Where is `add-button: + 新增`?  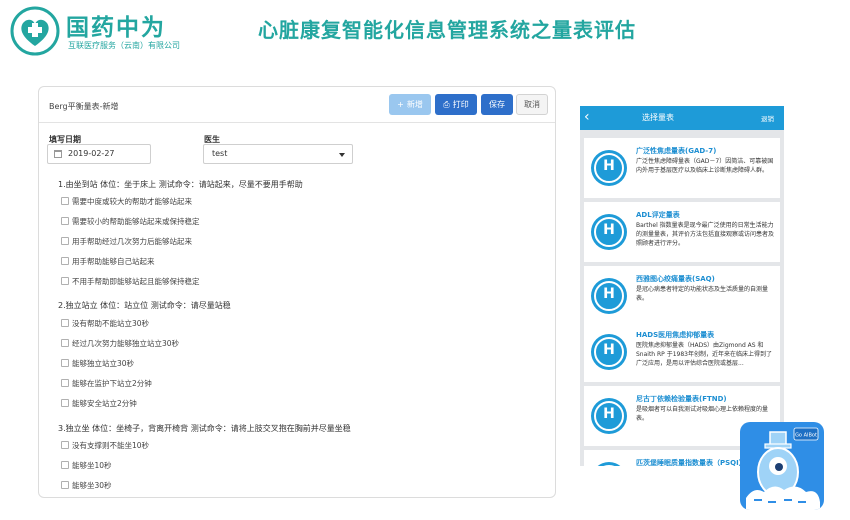 add-button: + 新增 is located at coordinates (410, 104).